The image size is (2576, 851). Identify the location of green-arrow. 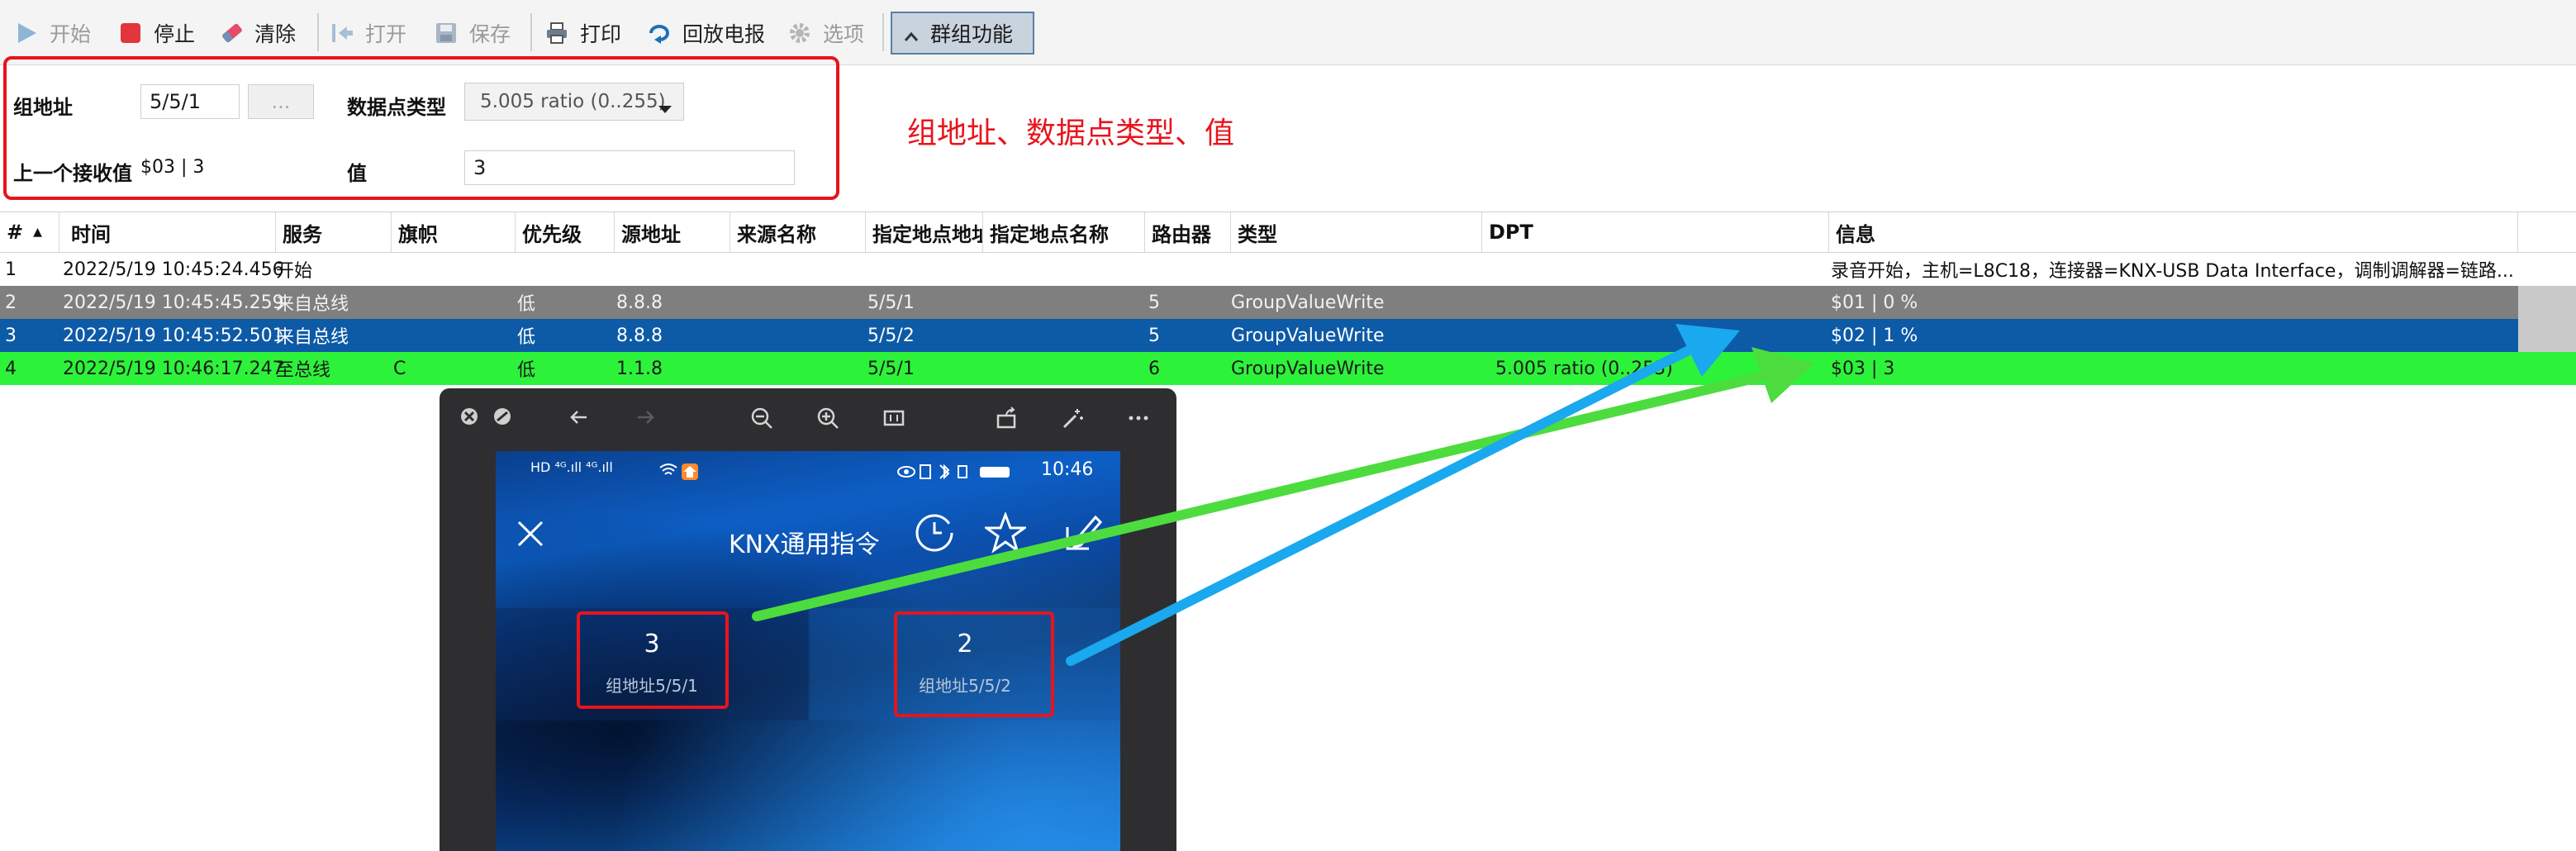
(1283, 484).